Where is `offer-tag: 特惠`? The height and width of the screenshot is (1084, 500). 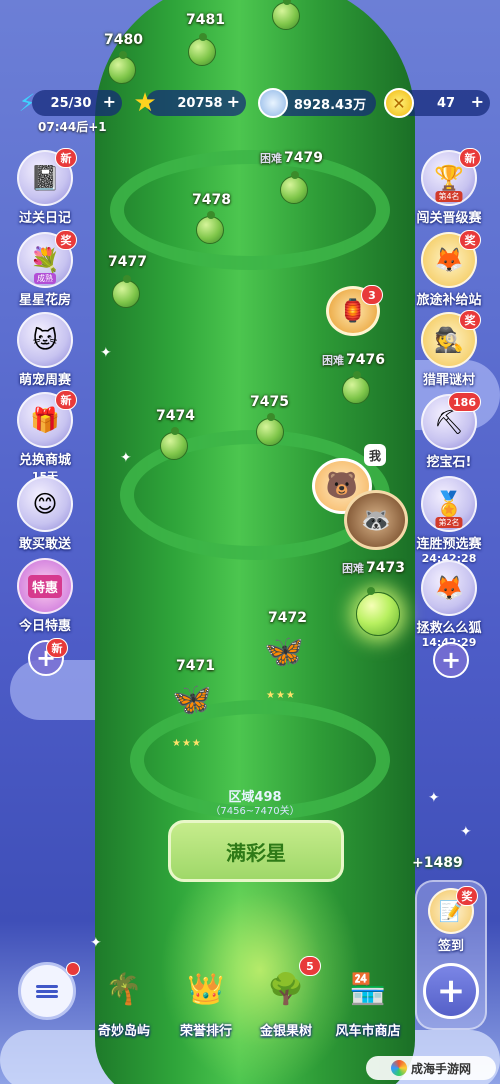
offer-tag: 特惠 is located at coordinates (44, 586).